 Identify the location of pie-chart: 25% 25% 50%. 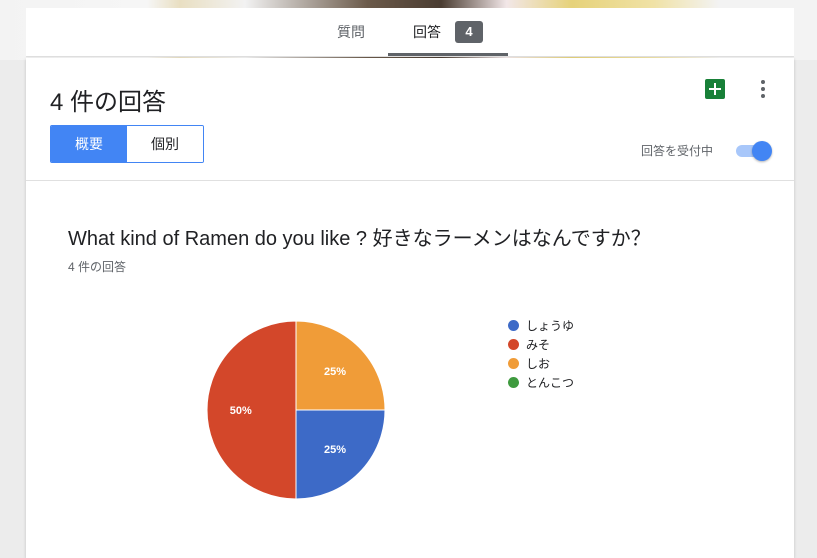
(296, 410).